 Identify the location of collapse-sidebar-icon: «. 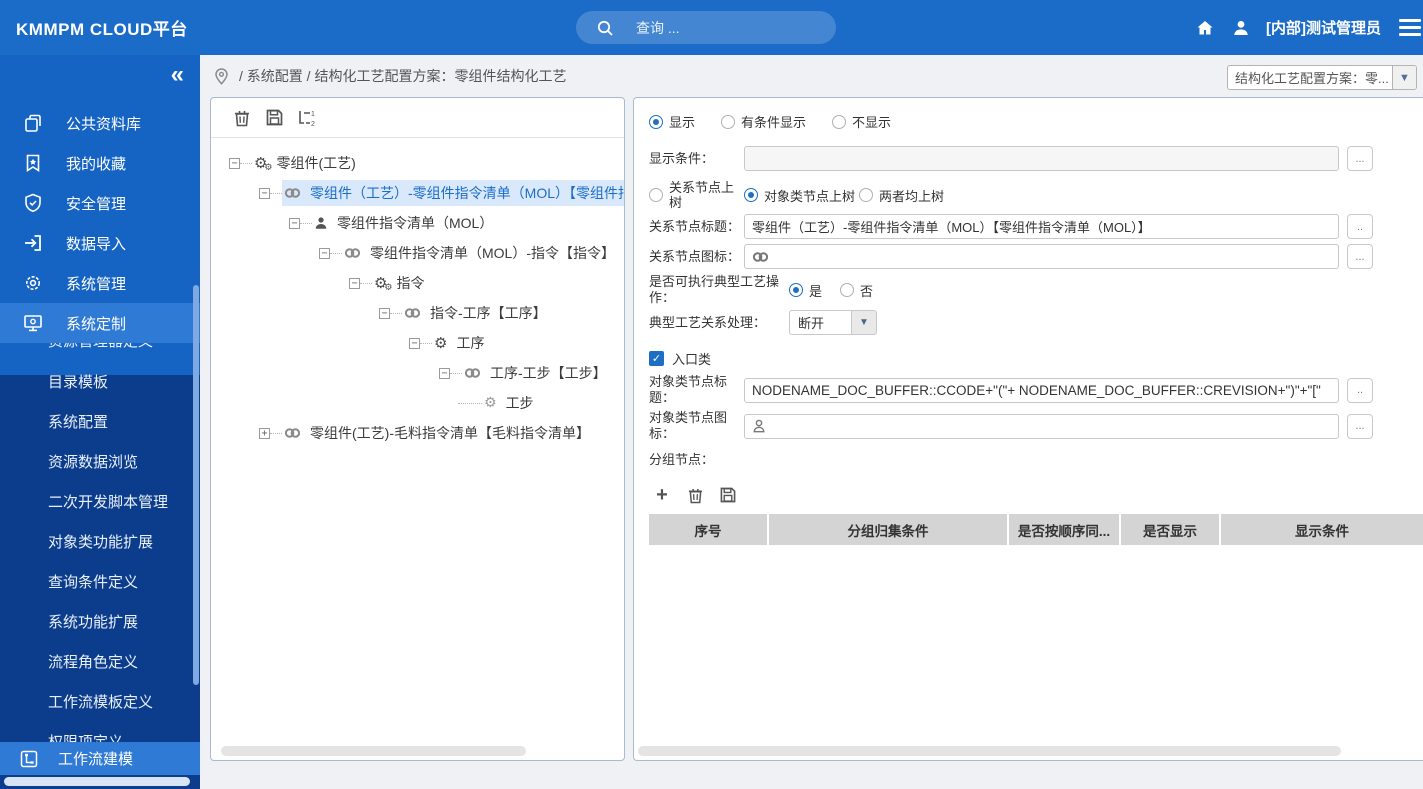
(177, 75).